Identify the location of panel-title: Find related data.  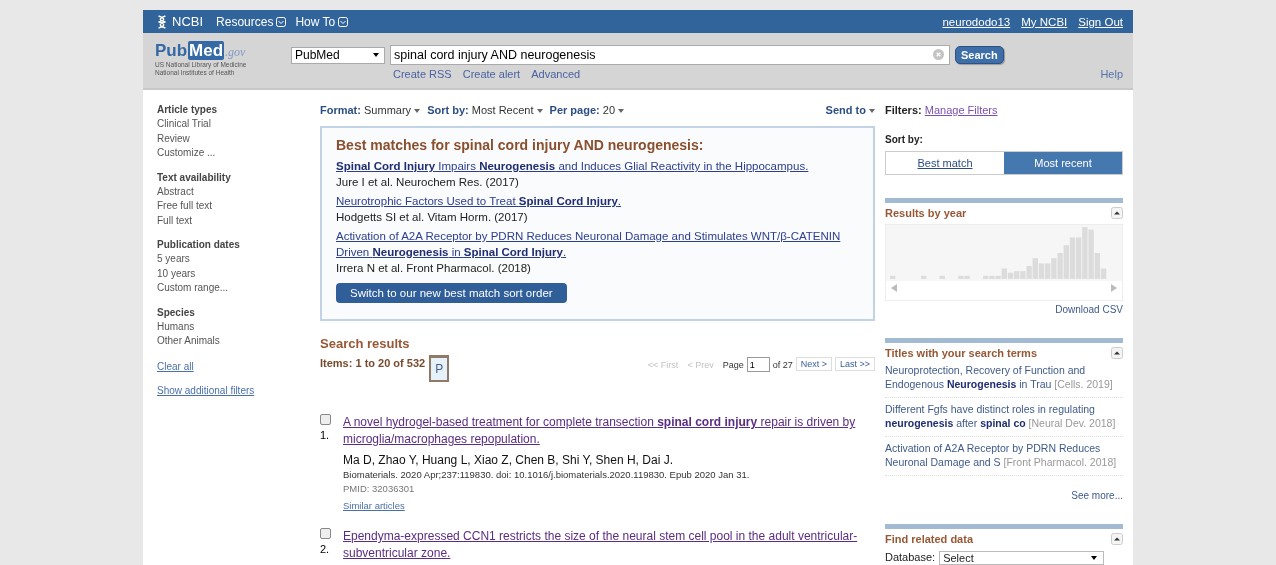
(929, 539).